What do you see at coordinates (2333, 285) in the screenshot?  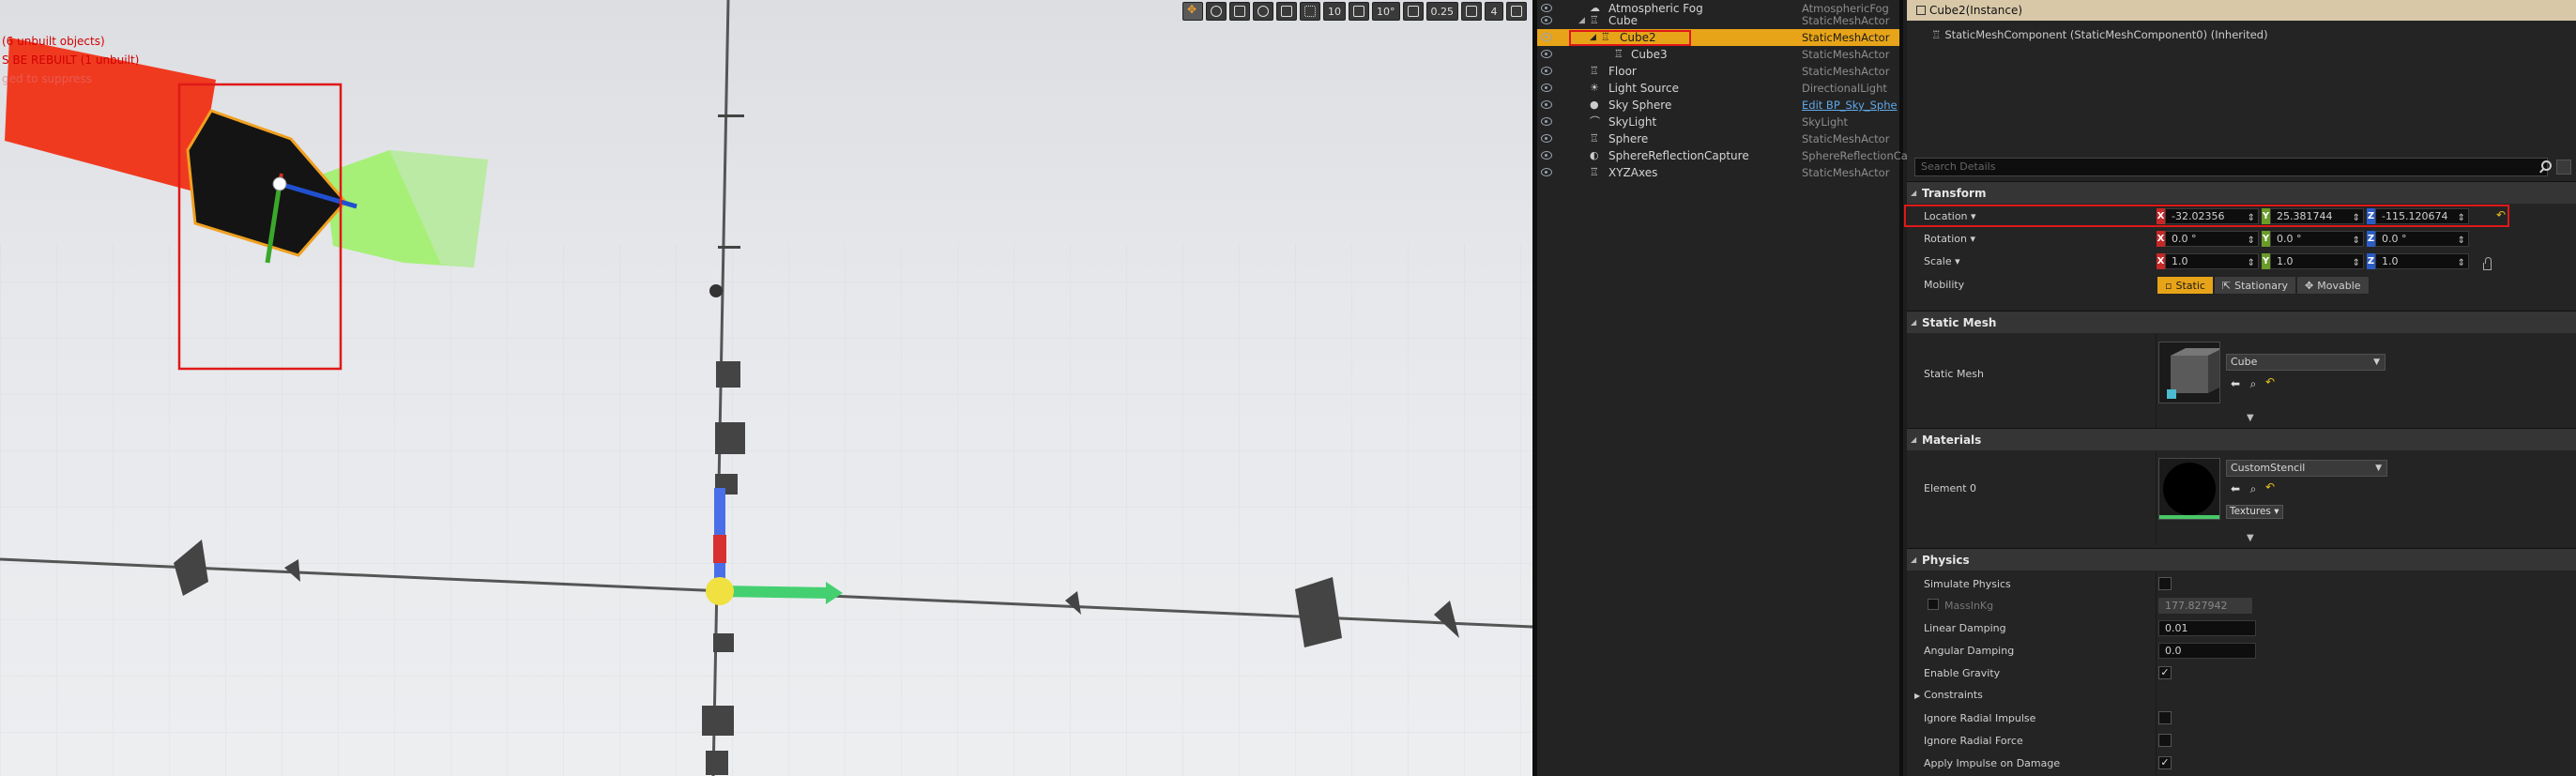 I see `mobility-movable-button: ✥ Movable` at bounding box center [2333, 285].